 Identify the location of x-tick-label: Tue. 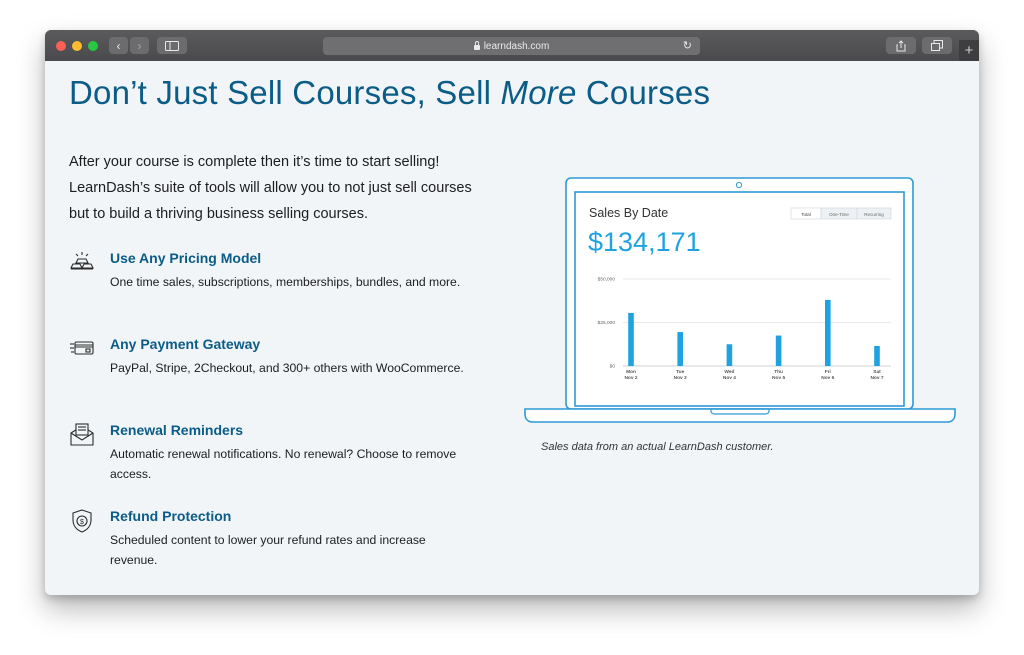
(680, 372).